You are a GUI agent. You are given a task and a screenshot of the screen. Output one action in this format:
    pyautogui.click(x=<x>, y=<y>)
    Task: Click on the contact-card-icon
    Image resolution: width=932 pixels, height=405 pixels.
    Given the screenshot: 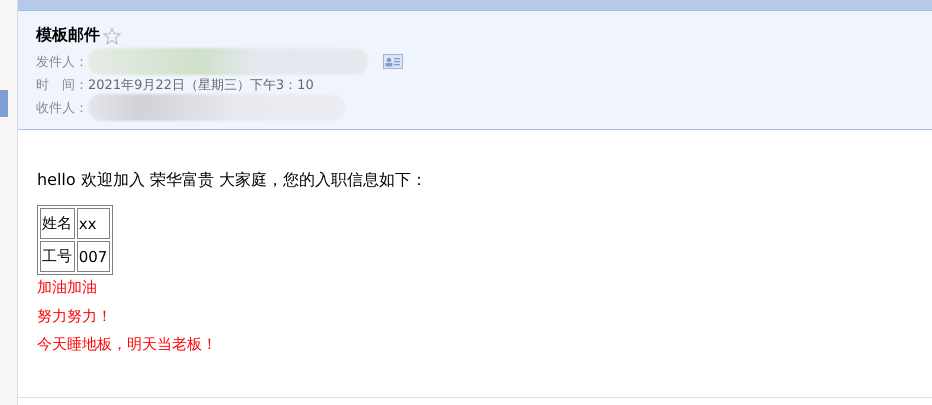 What is the action you would take?
    pyautogui.click(x=393, y=61)
    